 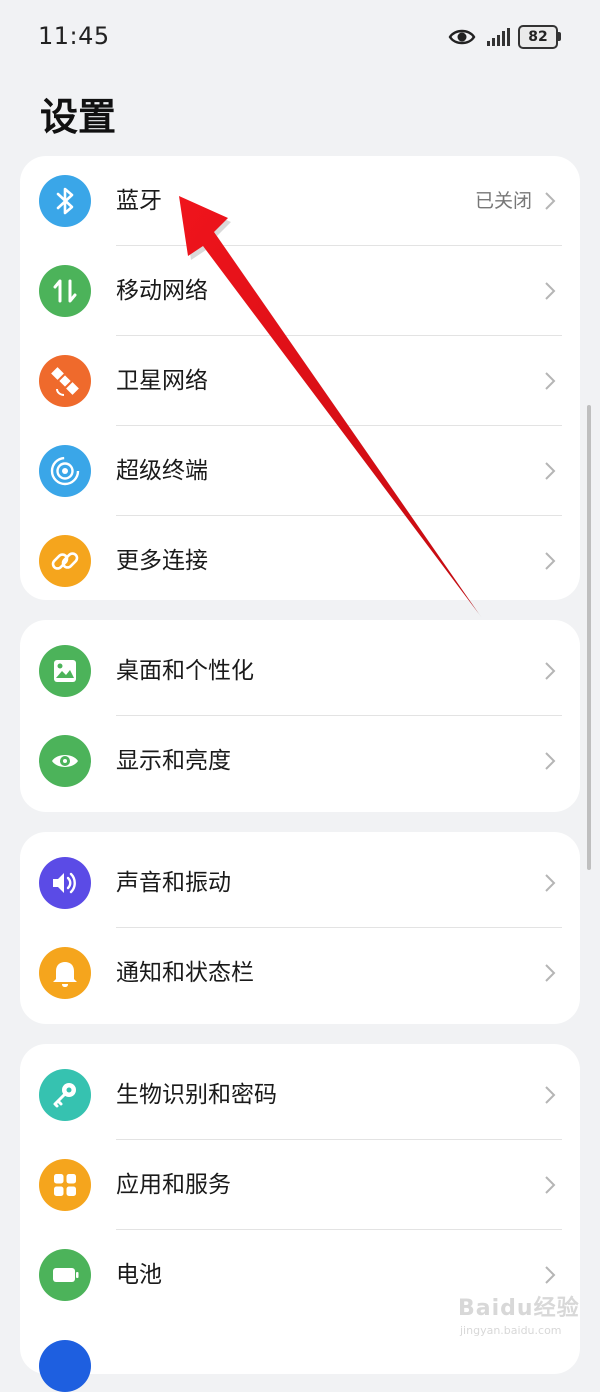 What do you see at coordinates (65, 471) in the screenshot?
I see `super-device-icon` at bounding box center [65, 471].